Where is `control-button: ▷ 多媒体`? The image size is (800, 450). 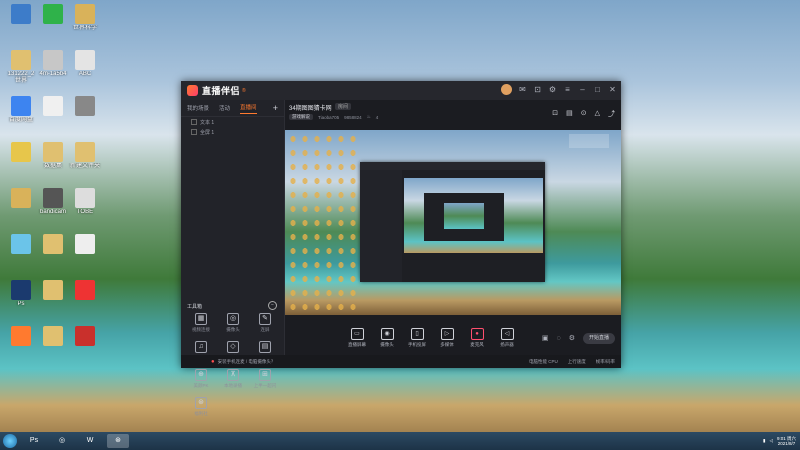
control-button: ▷ 多媒体 is located at coordinates (447, 338).